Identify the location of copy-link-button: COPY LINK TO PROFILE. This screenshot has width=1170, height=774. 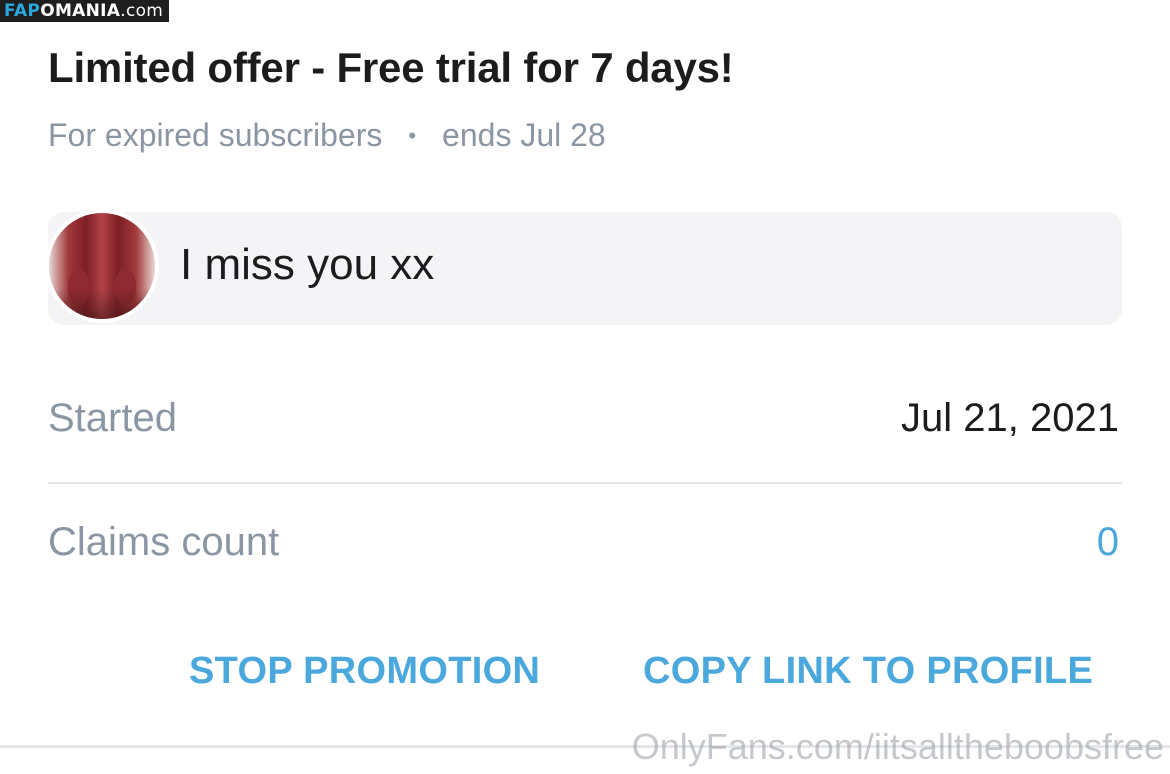
(868, 671).